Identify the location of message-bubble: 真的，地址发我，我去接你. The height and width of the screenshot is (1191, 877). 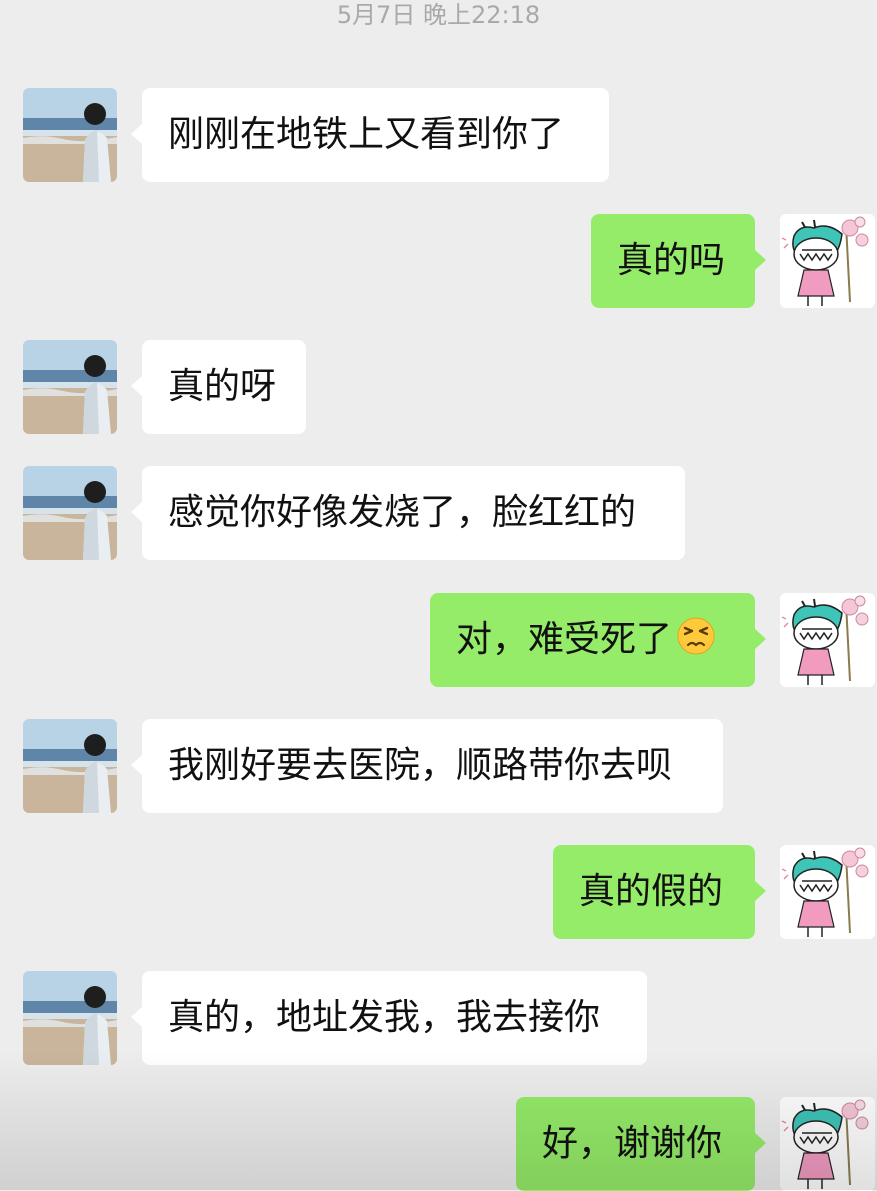
(389, 1018).